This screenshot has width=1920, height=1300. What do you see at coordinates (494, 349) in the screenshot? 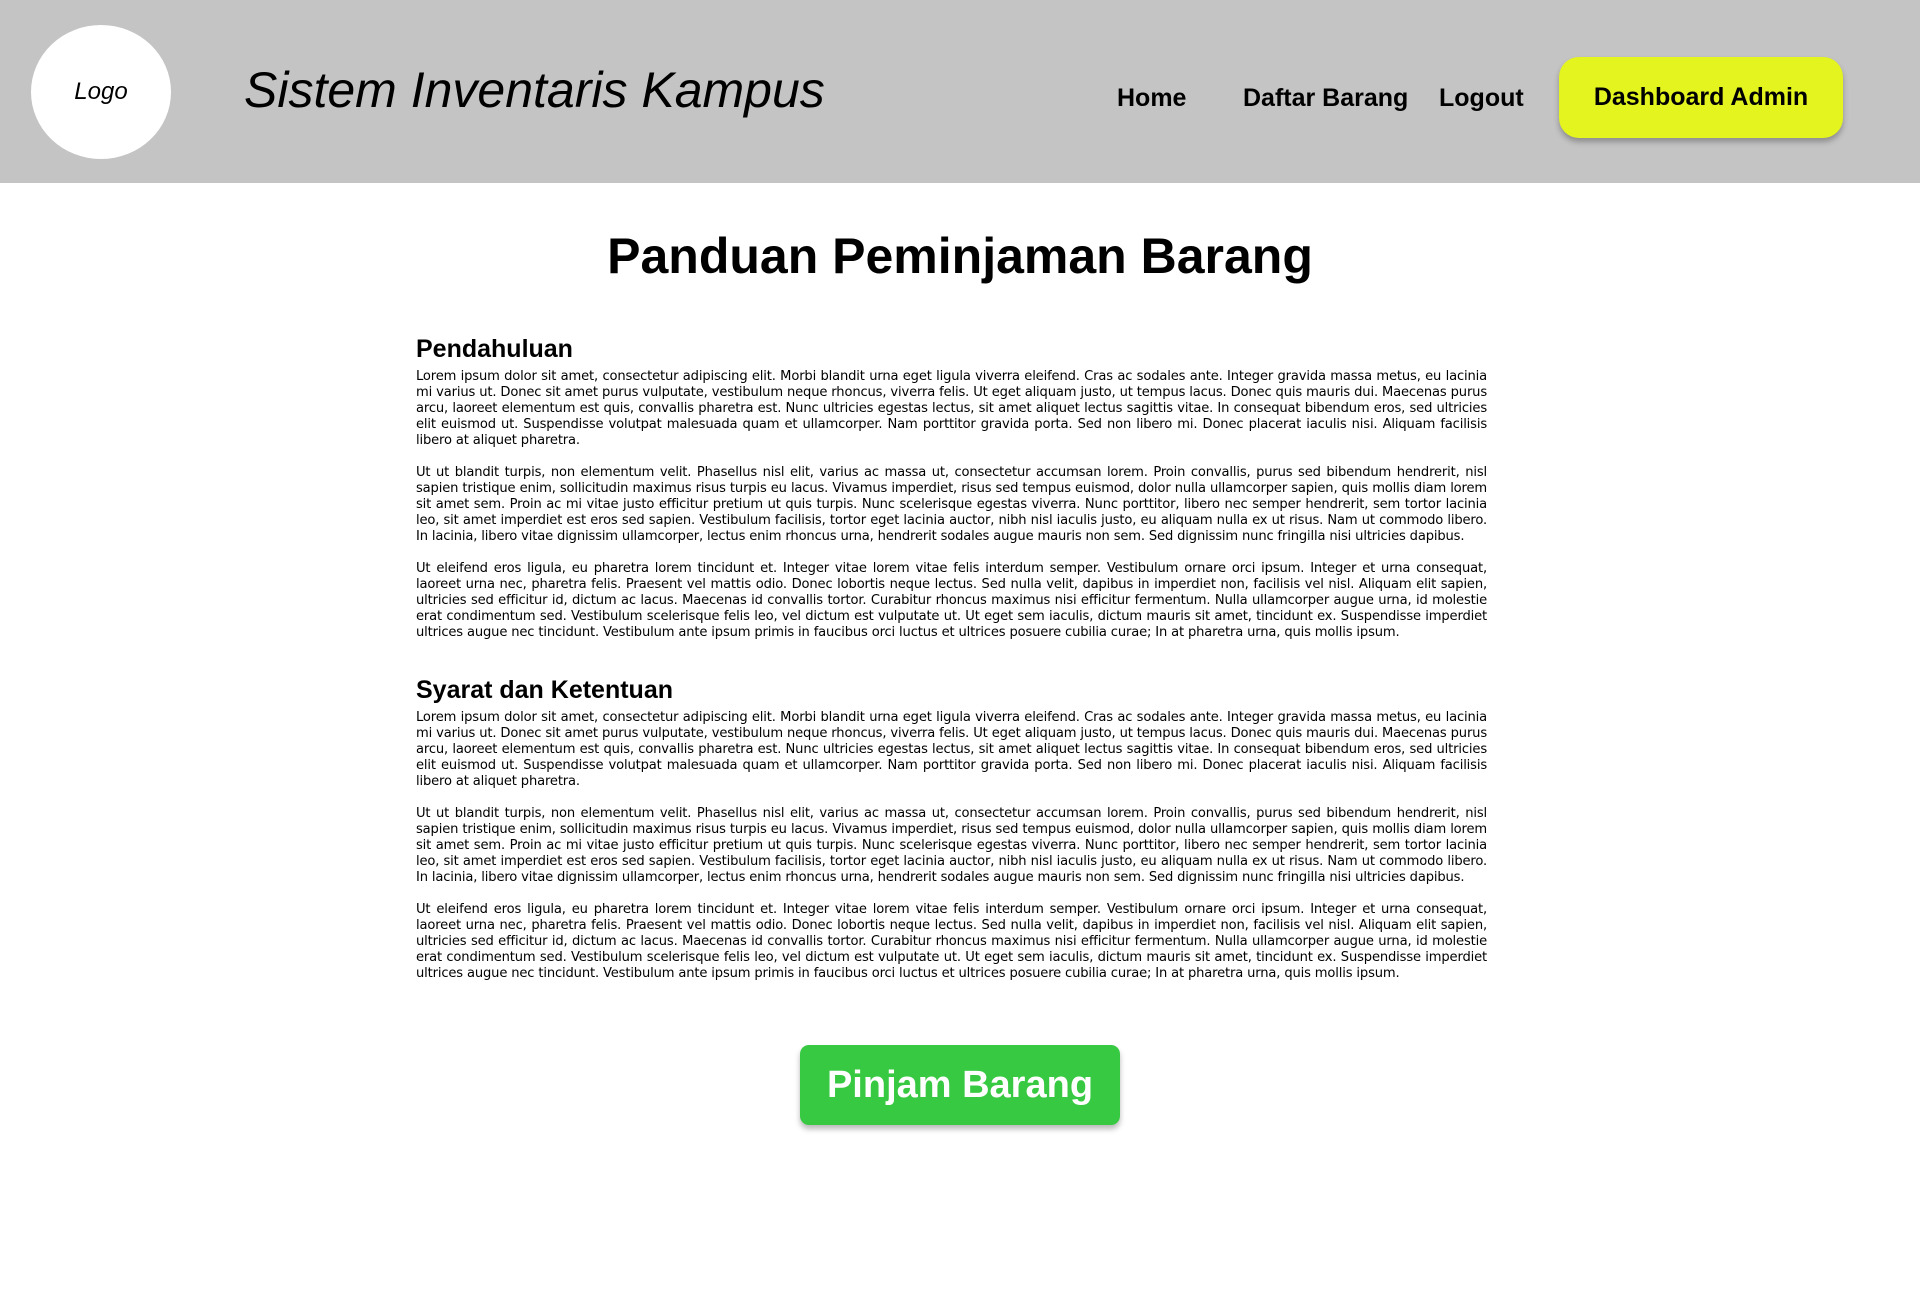
I see `section-heading: Pendahuluan` at bounding box center [494, 349].